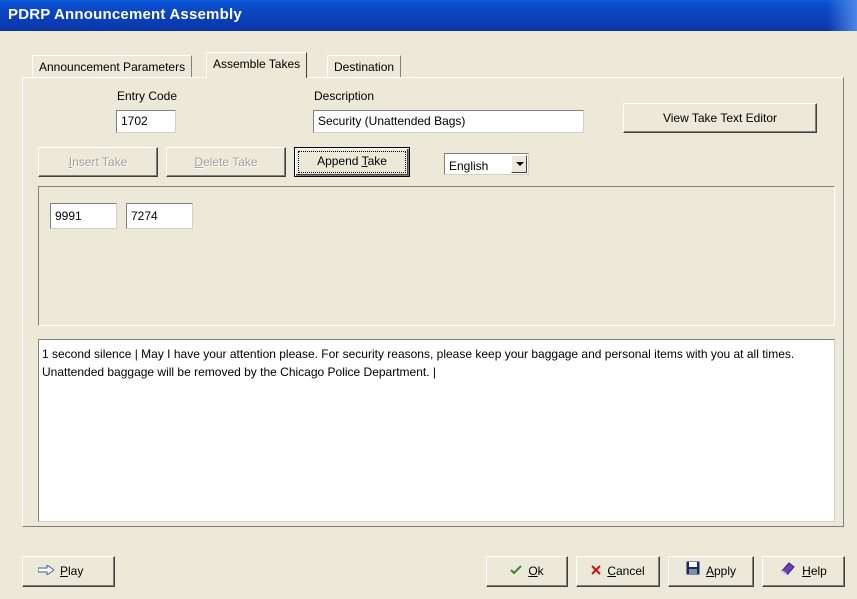  What do you see at coordinates (533, 571) in the screenshot?
I see `button-label-accel: O` at bounding box center [533, 571].